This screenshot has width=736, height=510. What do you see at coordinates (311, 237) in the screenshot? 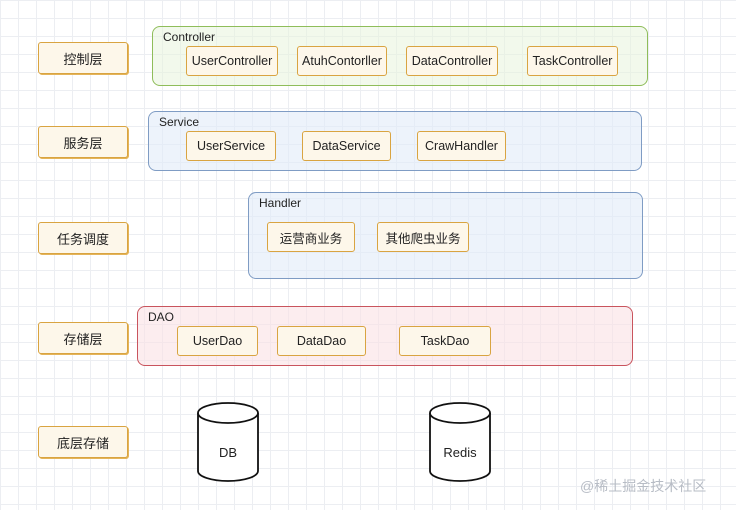
I see `operator-business-node: 运营商业务` at bounding box center [311, 237].